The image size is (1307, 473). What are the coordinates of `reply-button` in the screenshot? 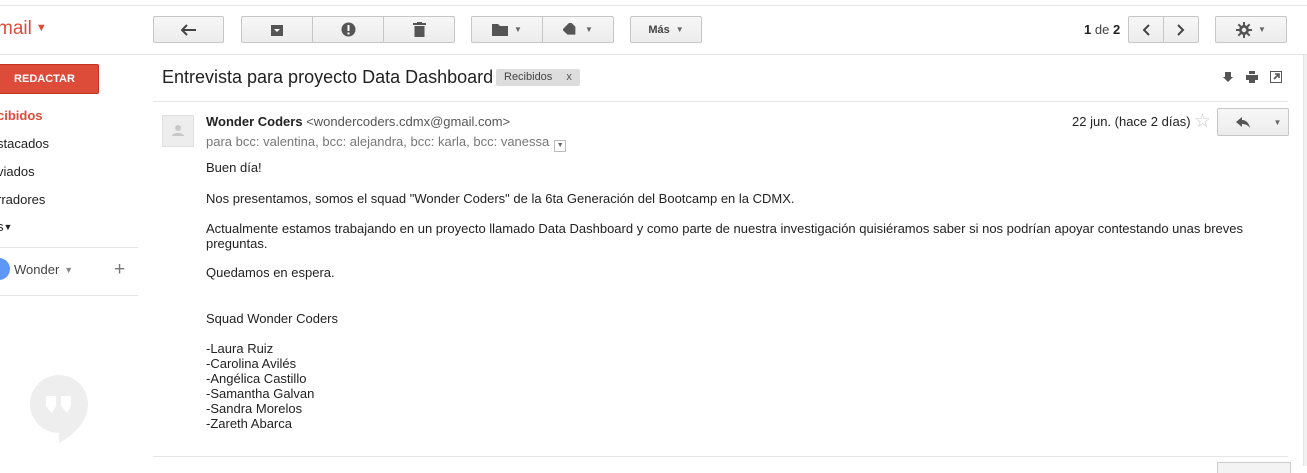 It's located at (1242, 122).